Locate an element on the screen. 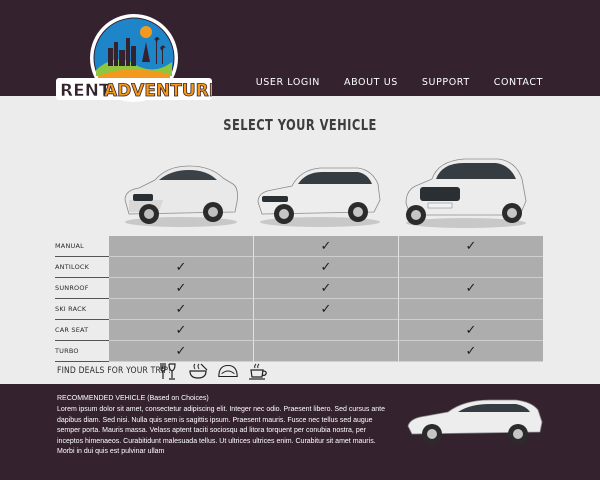 This screenshot has height=480, width=600. table-row: SKI RACK ✓ ✓ is located at coordinates (299, 309).